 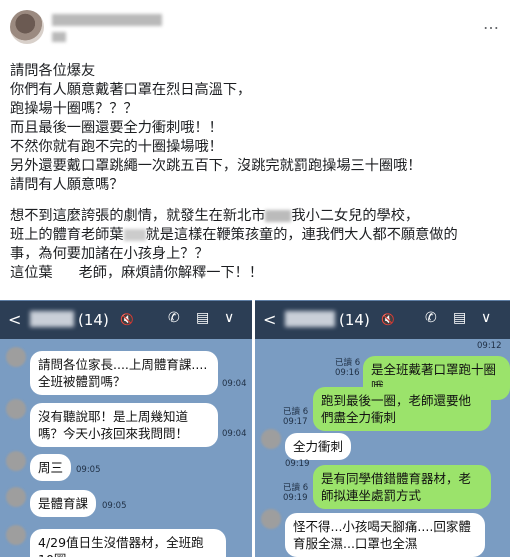 I want to click on message-time: 09:17, so click(x=295, y=422).